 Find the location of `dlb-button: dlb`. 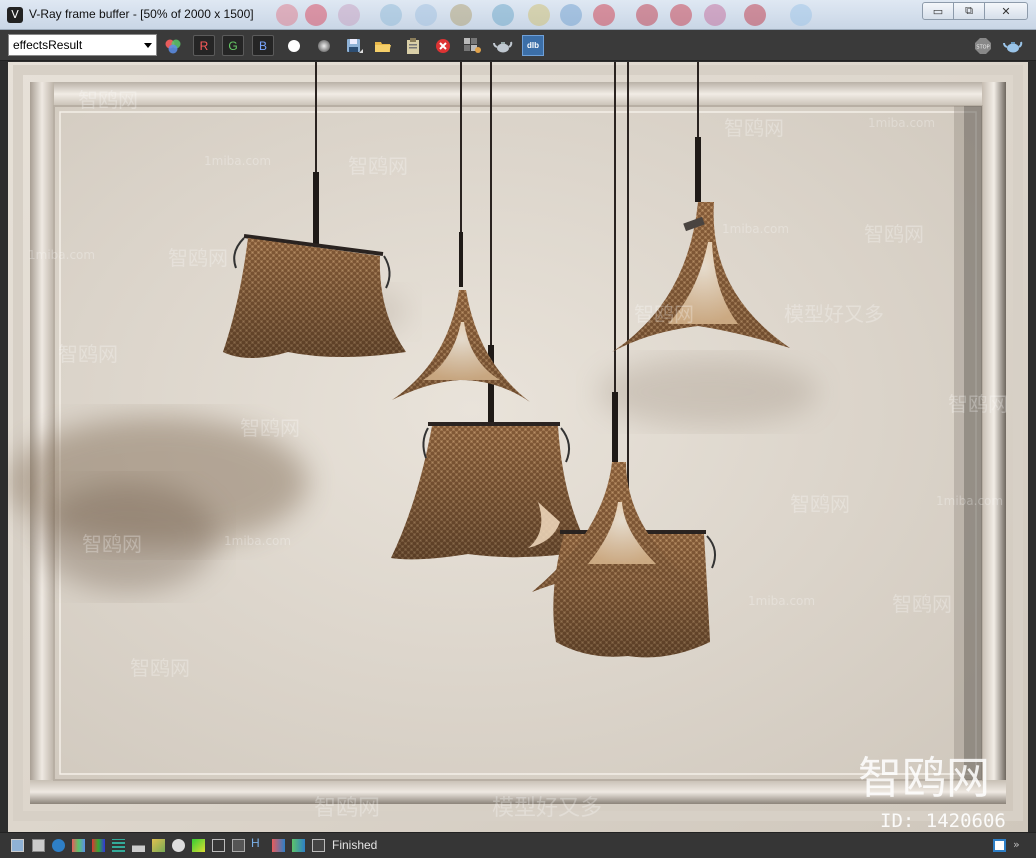

dlb-button: dlb is located at coordinates (533, 45).